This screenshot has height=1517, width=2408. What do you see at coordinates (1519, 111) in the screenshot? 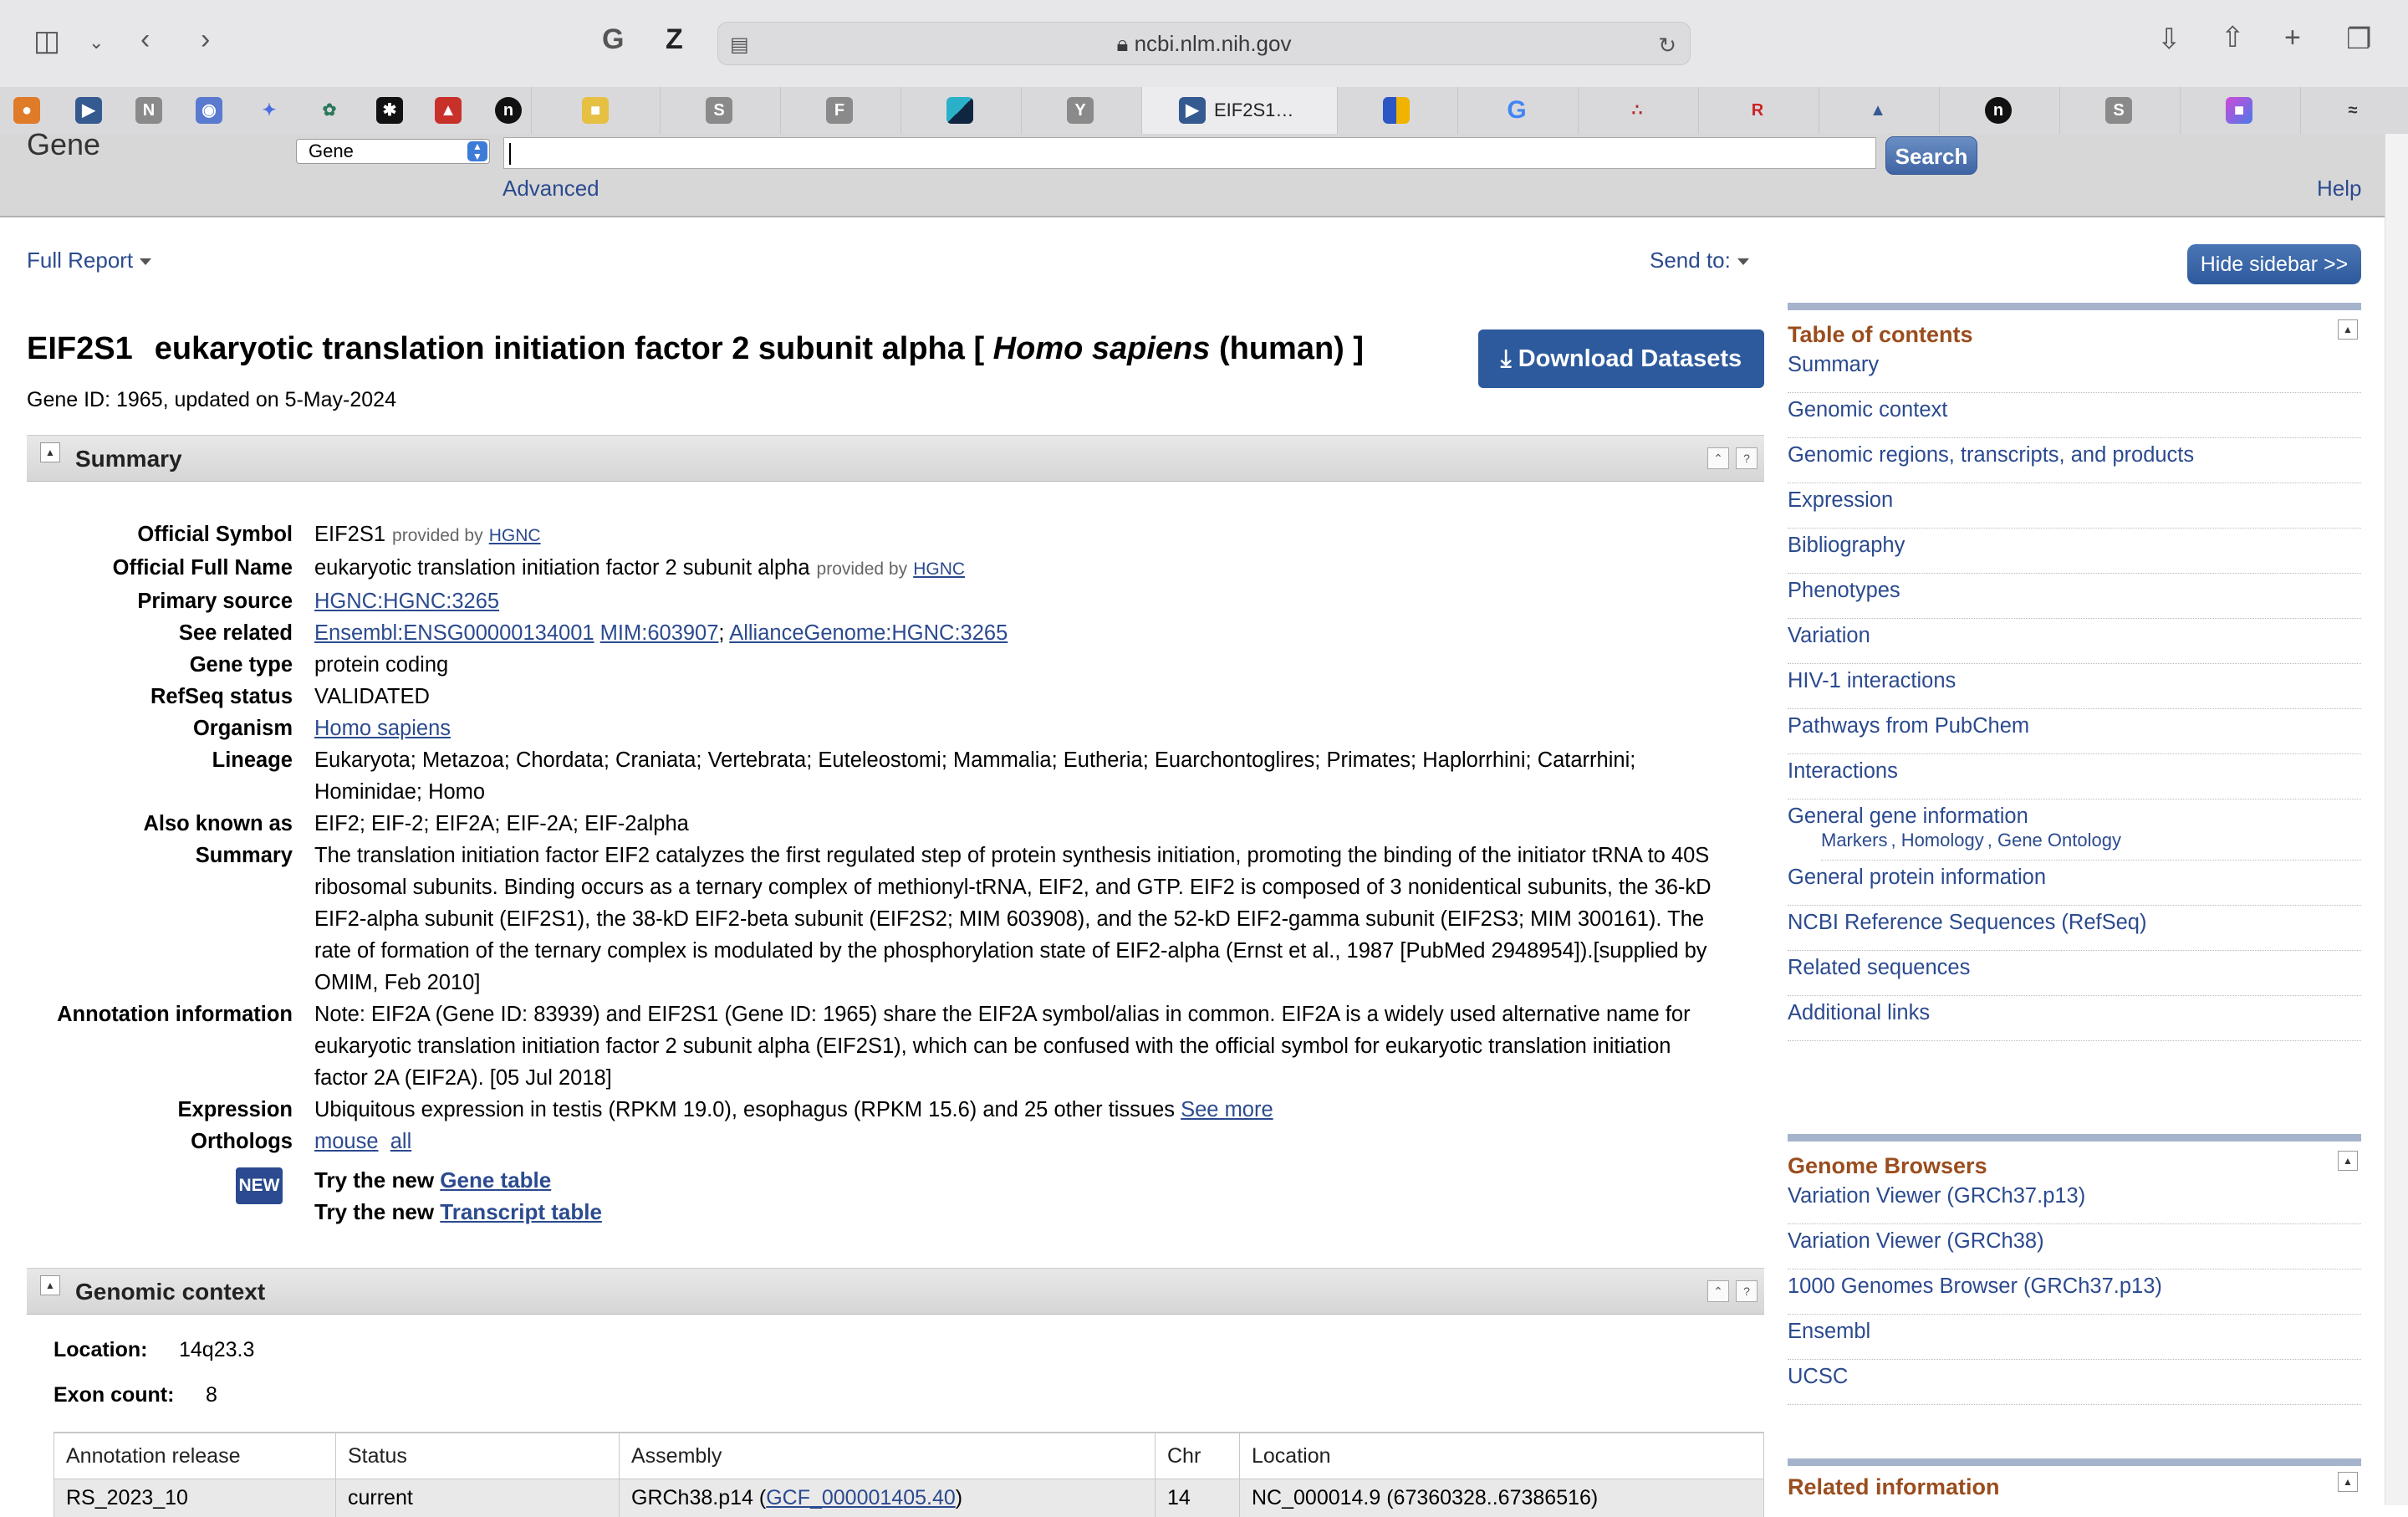
I see `tab: G` at bounding box center [1519, 111].